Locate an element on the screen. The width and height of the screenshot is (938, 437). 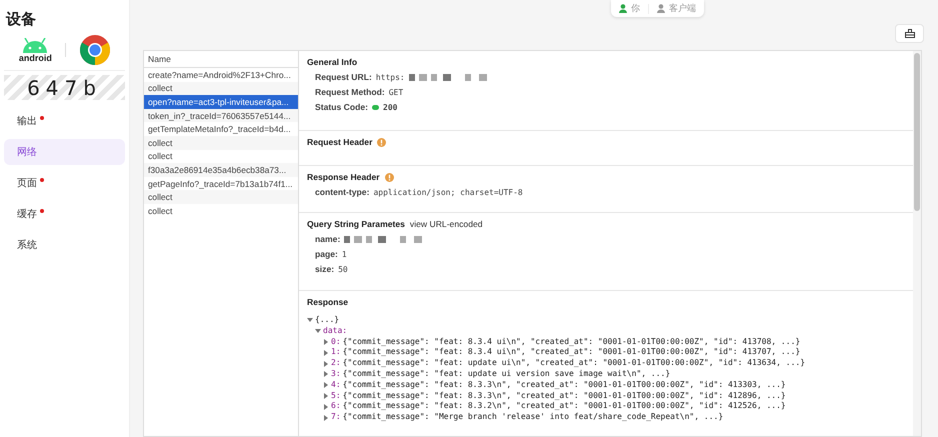
field-value: 50 is located at coordinates (343, 269).